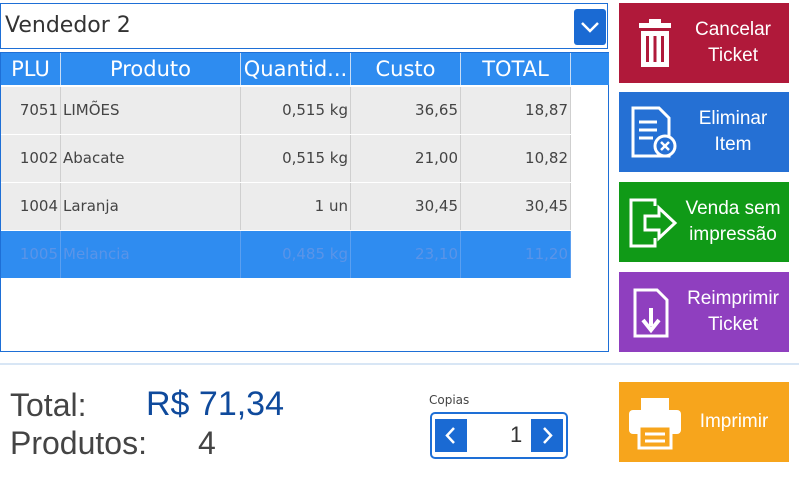 This screenshot has height=480, width=799. Describe the element at coordinates (516, 206) in the screenshot. I see `cell-total: 30,45` at that location.